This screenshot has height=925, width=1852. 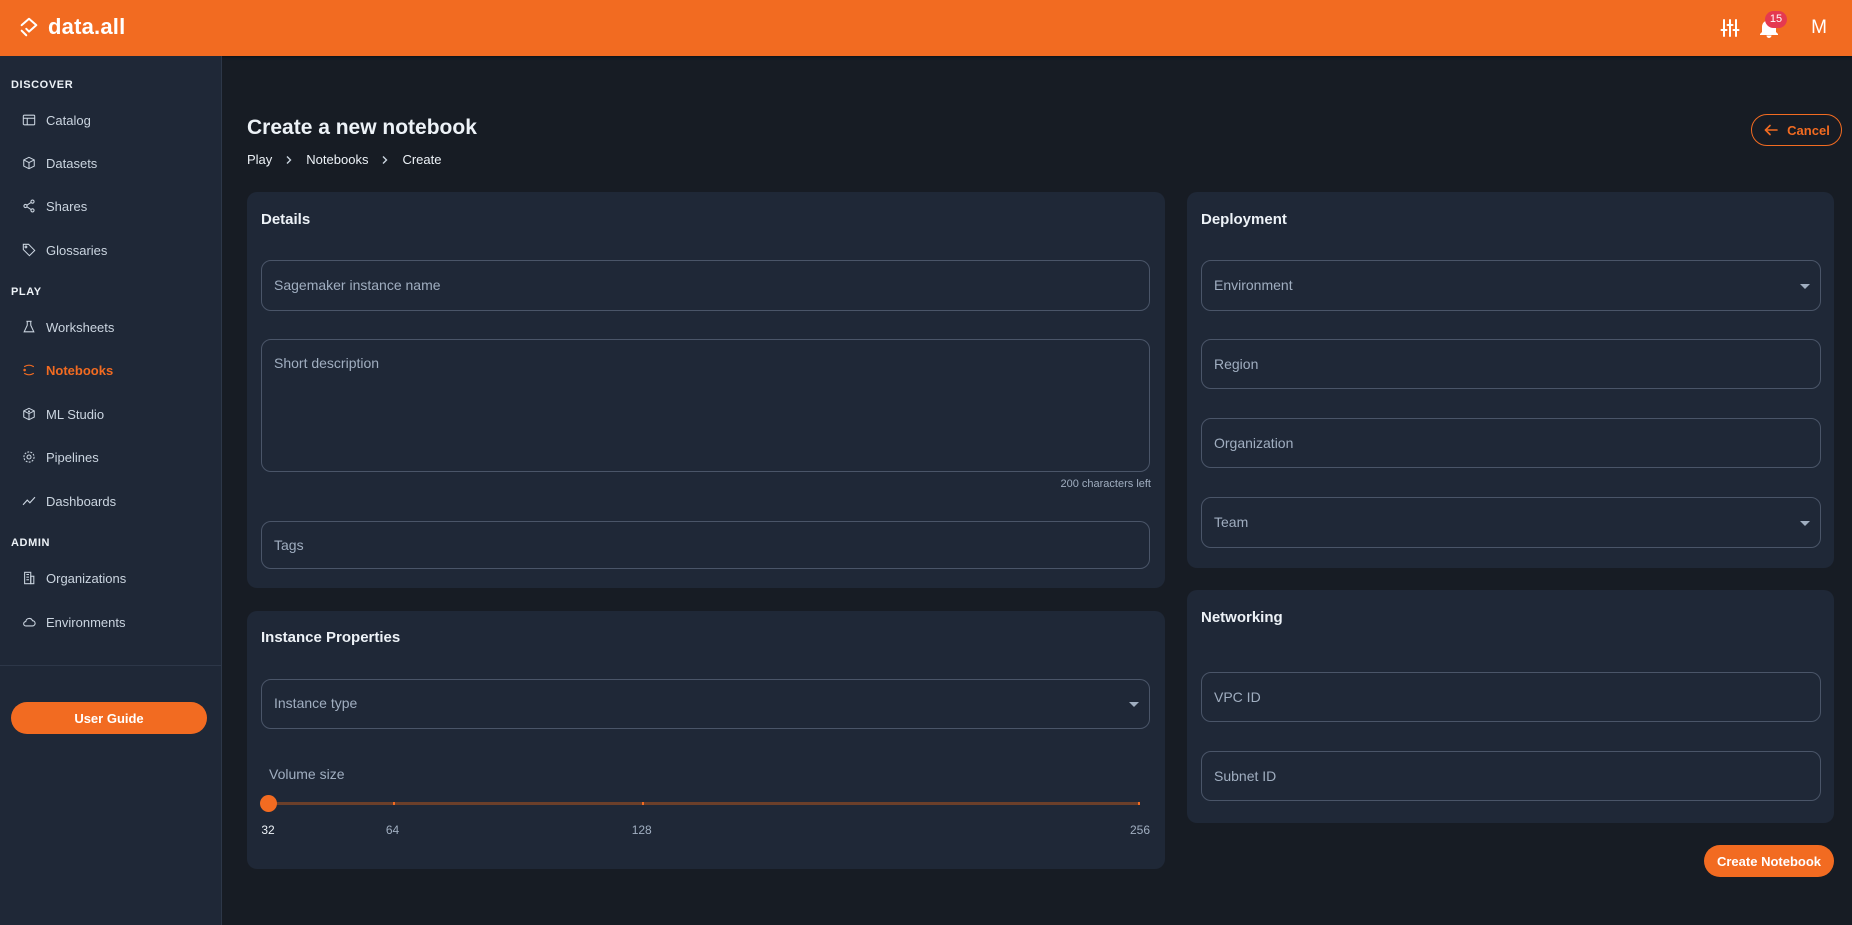 I want to click on characters-left-helper: 200 characters left, so click(x=1106, y=484).